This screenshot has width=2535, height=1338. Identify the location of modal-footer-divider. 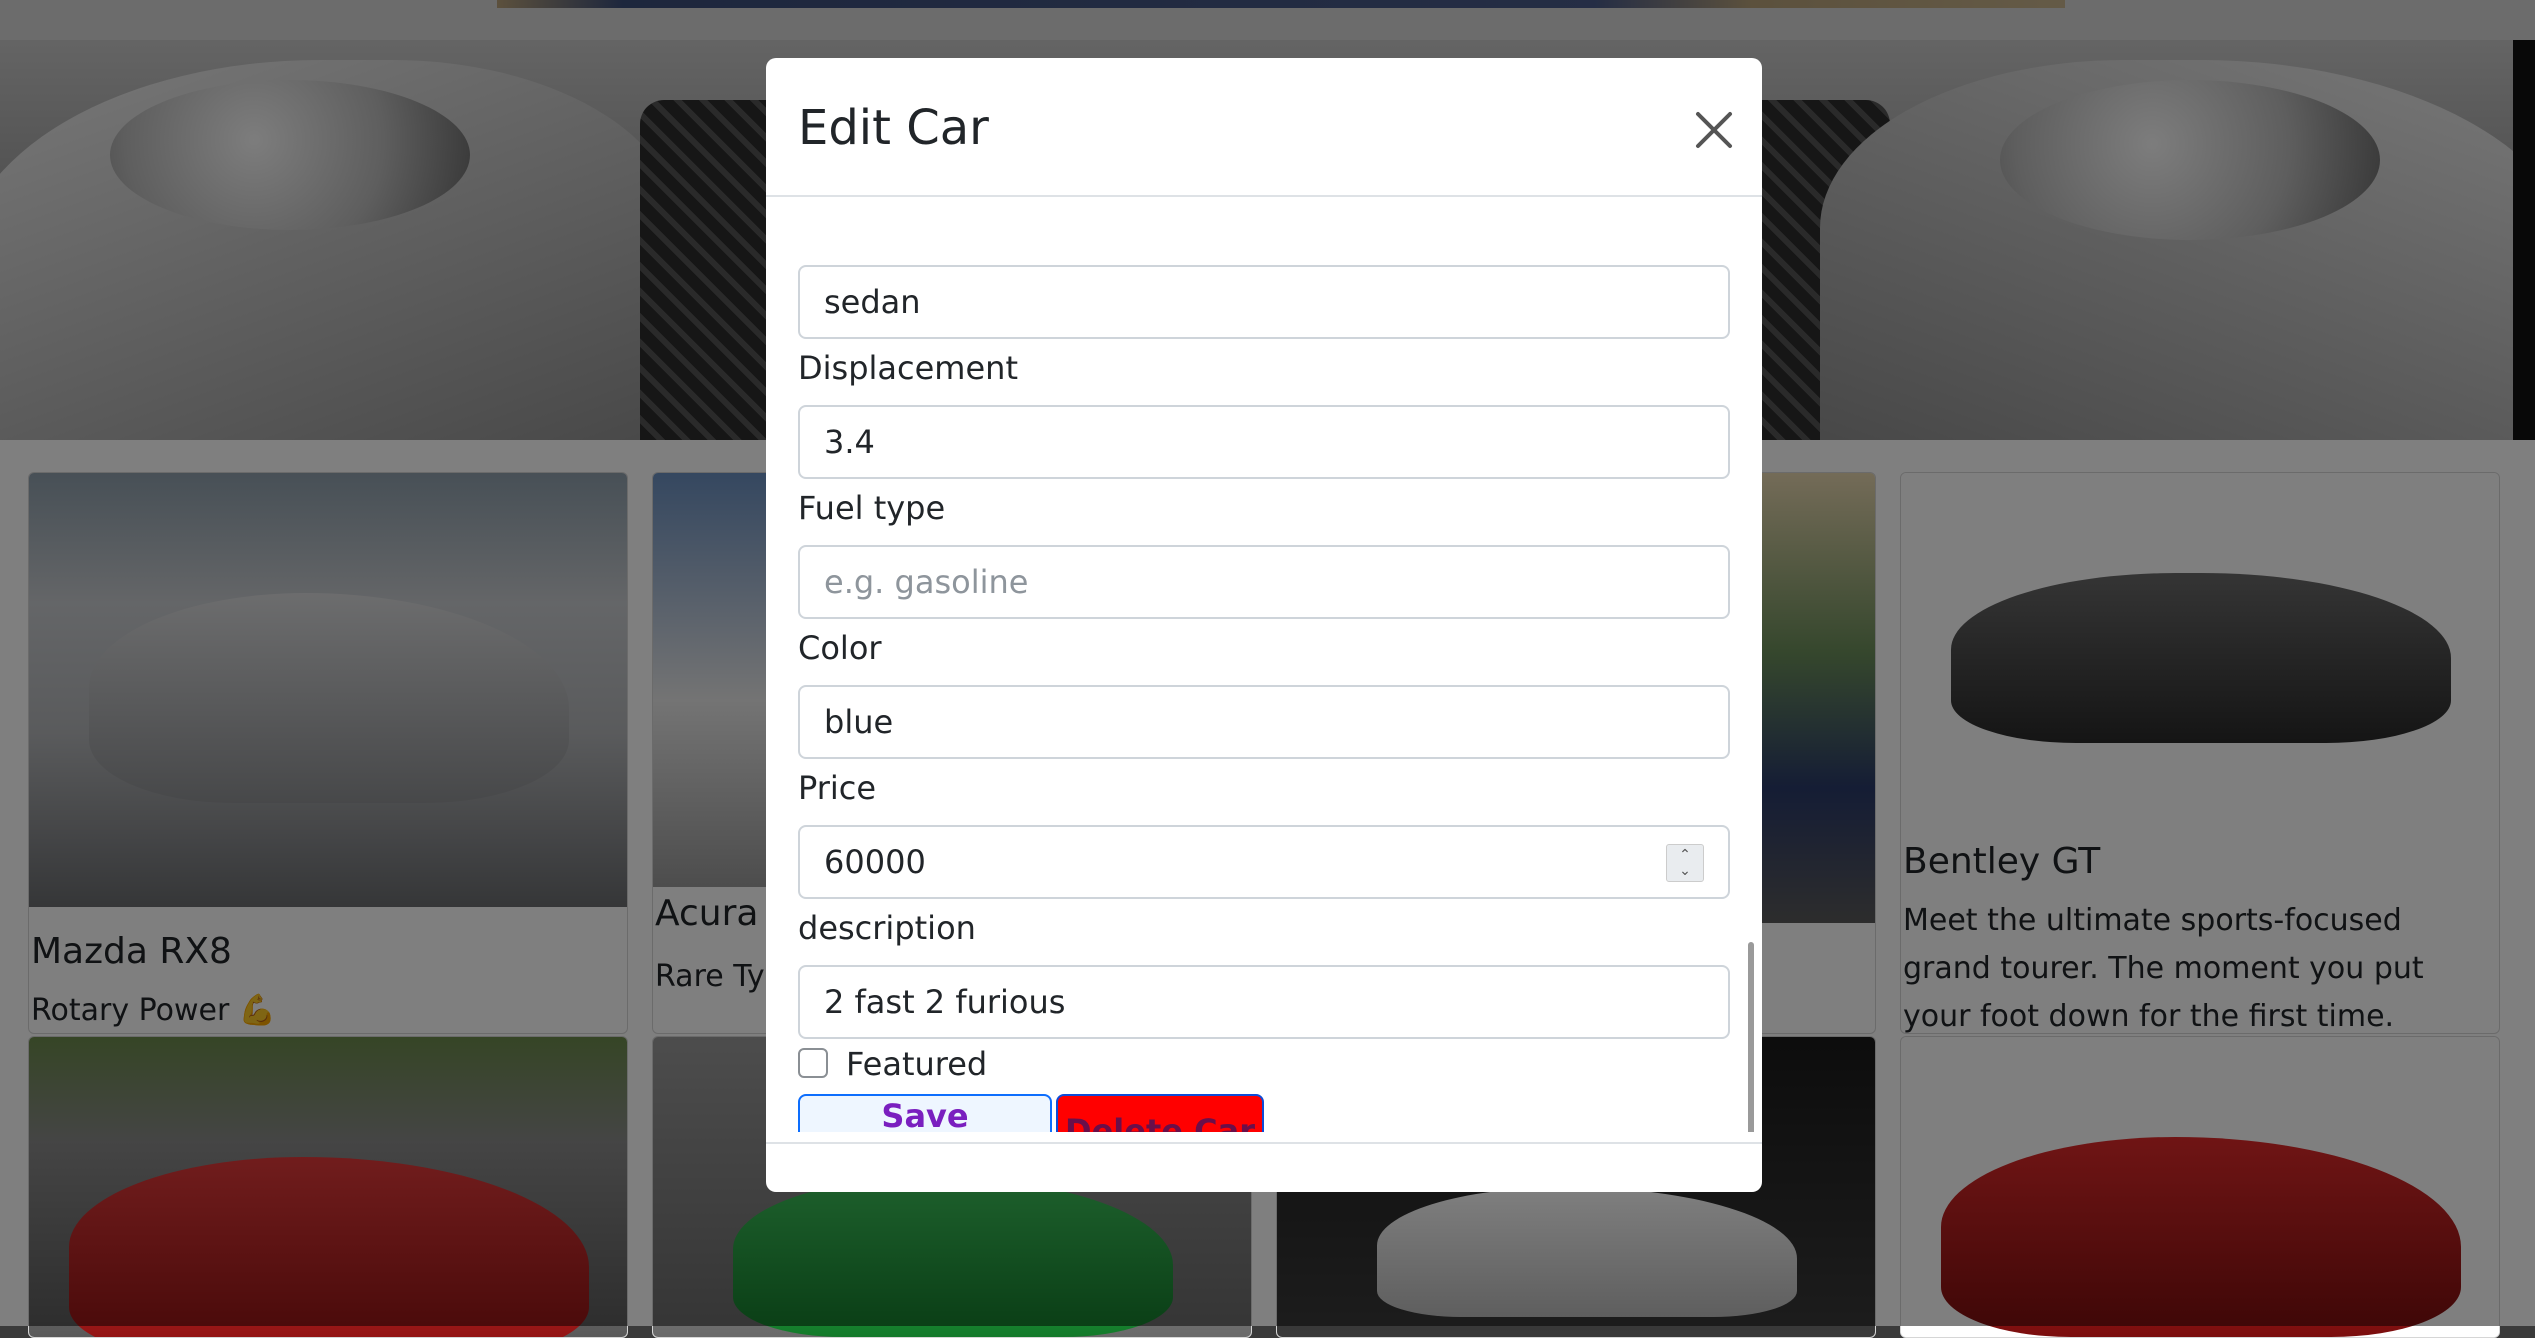
(1264, 1143).